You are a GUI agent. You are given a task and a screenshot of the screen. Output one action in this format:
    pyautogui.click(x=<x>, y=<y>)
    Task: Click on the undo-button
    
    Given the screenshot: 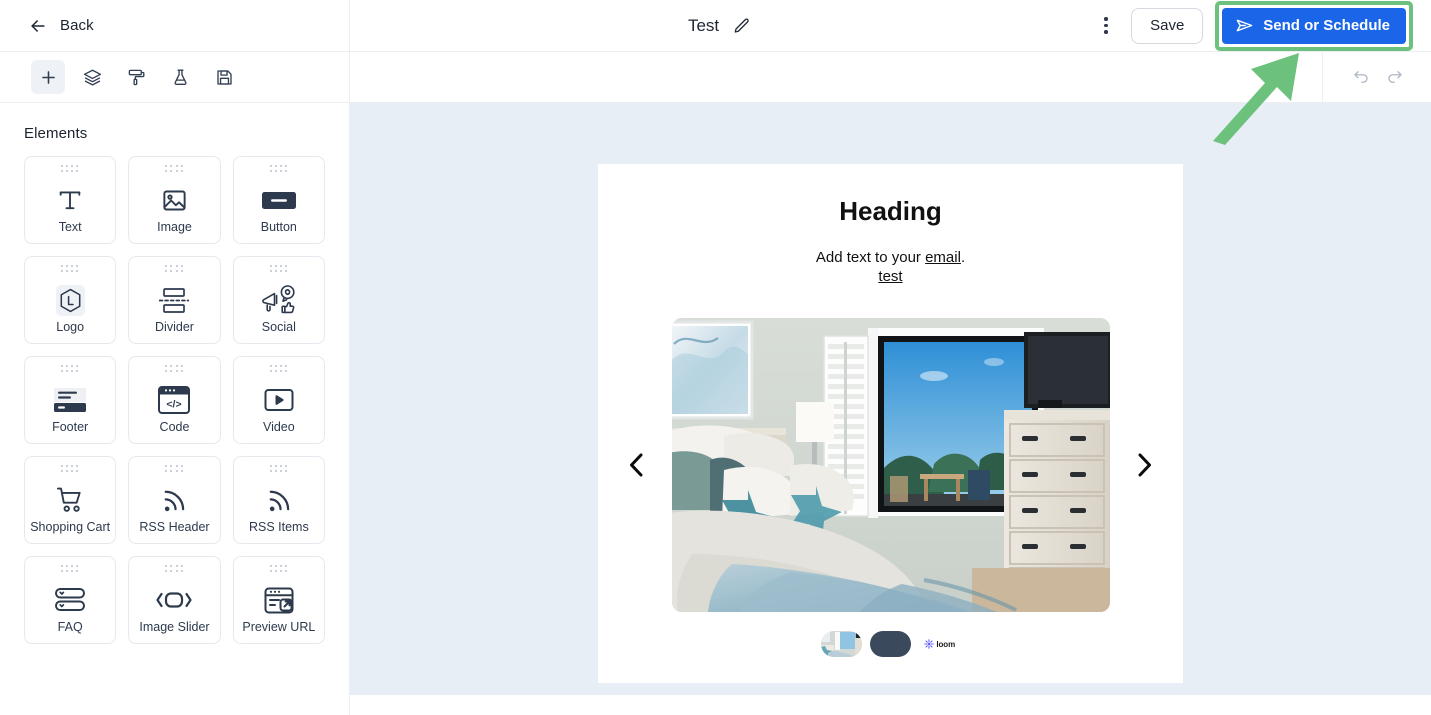 What is the action you would take?
    pyautogui.click(x=1361, y=77)
    